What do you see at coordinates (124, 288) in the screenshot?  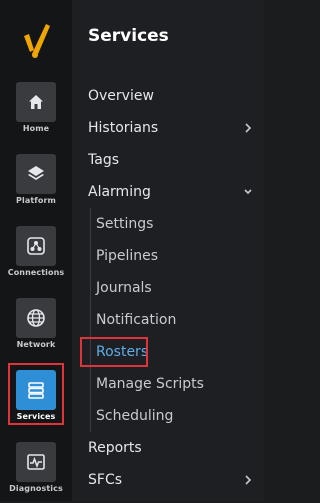 I see `submenu-item-journals: Journals` at bounding box center [124, 288].